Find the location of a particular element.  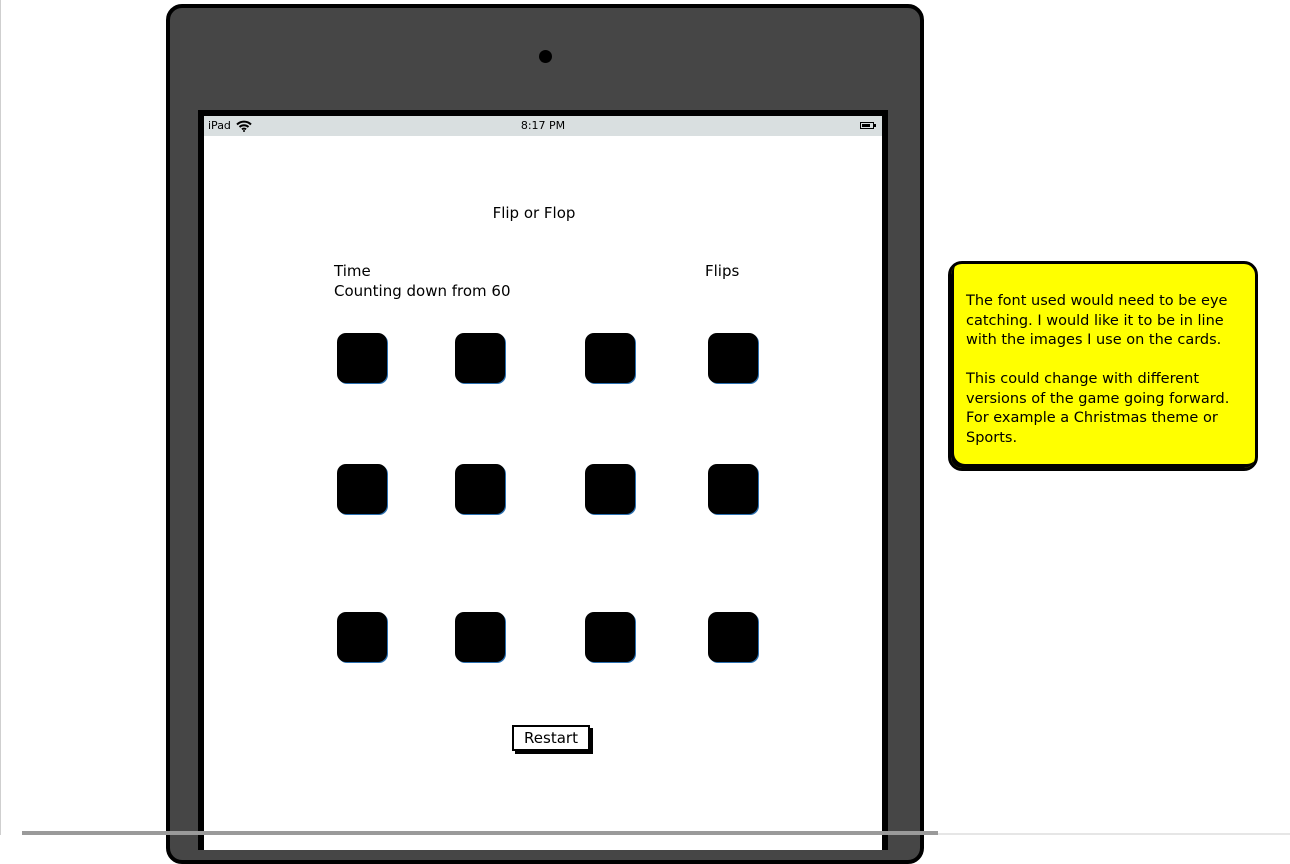

countdown-text: Counting down from 60 is located at coordinates (422, 291).